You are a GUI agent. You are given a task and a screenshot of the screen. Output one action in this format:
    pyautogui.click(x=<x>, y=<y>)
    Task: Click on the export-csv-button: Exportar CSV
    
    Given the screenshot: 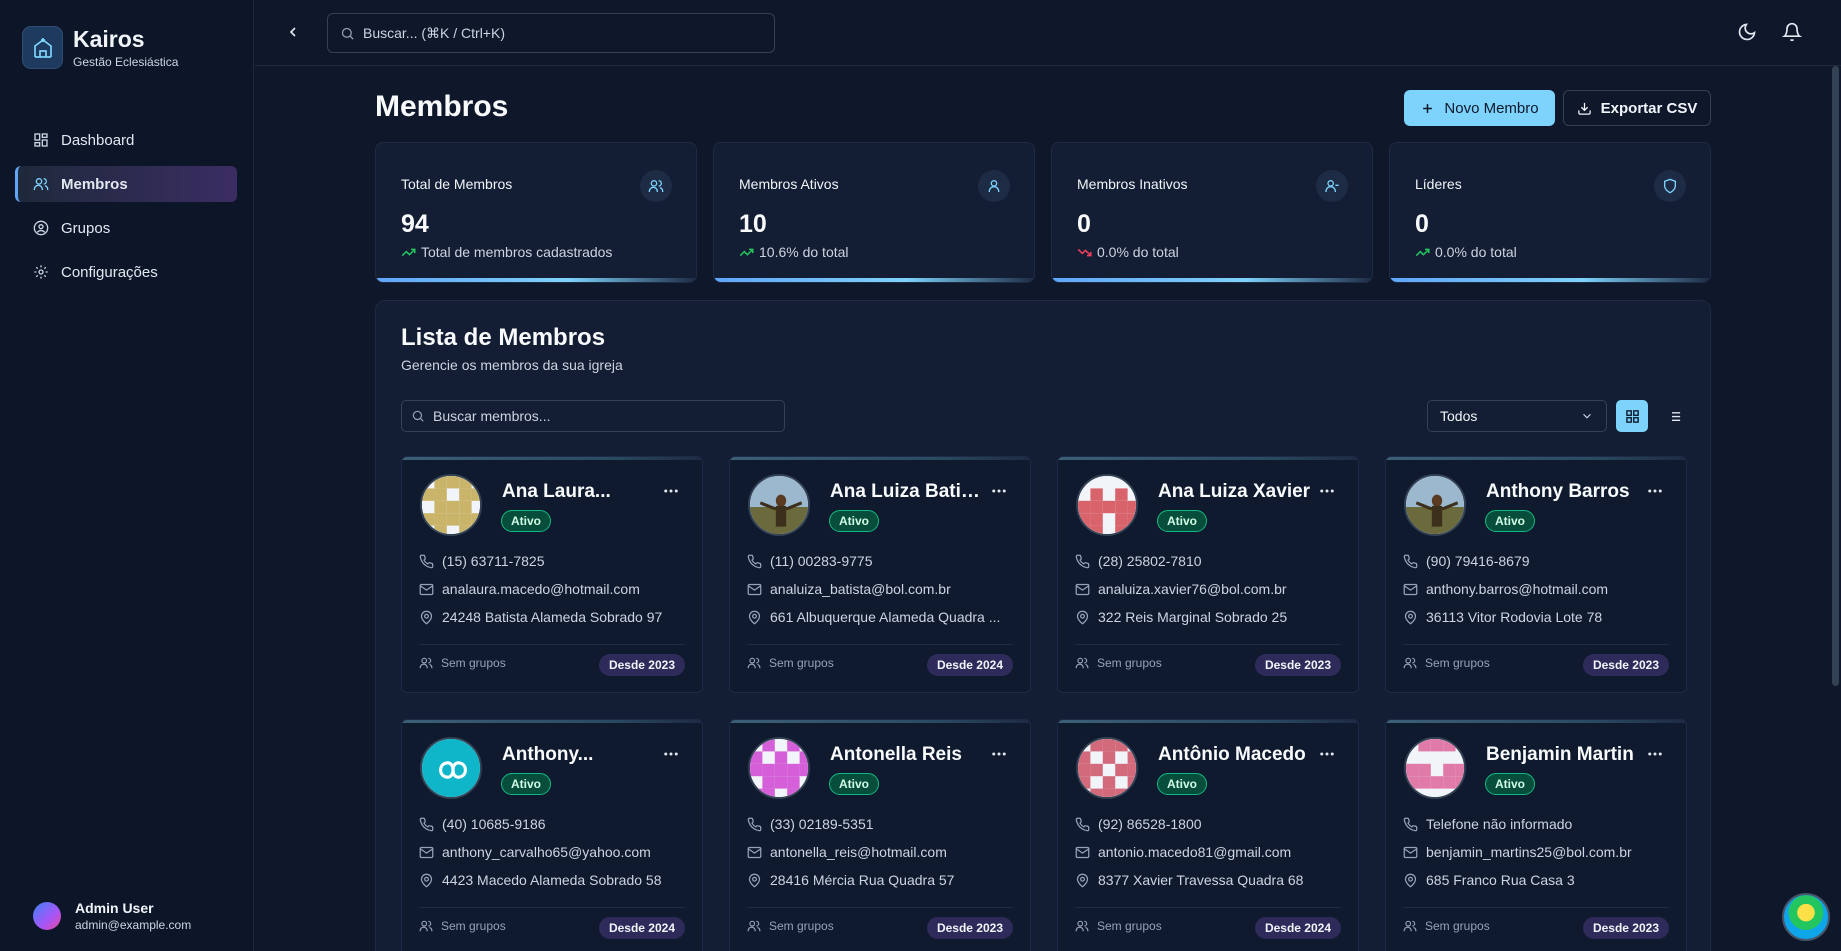 What is the action you would take?
    pyautogui.click(x=1637, y=108)
    